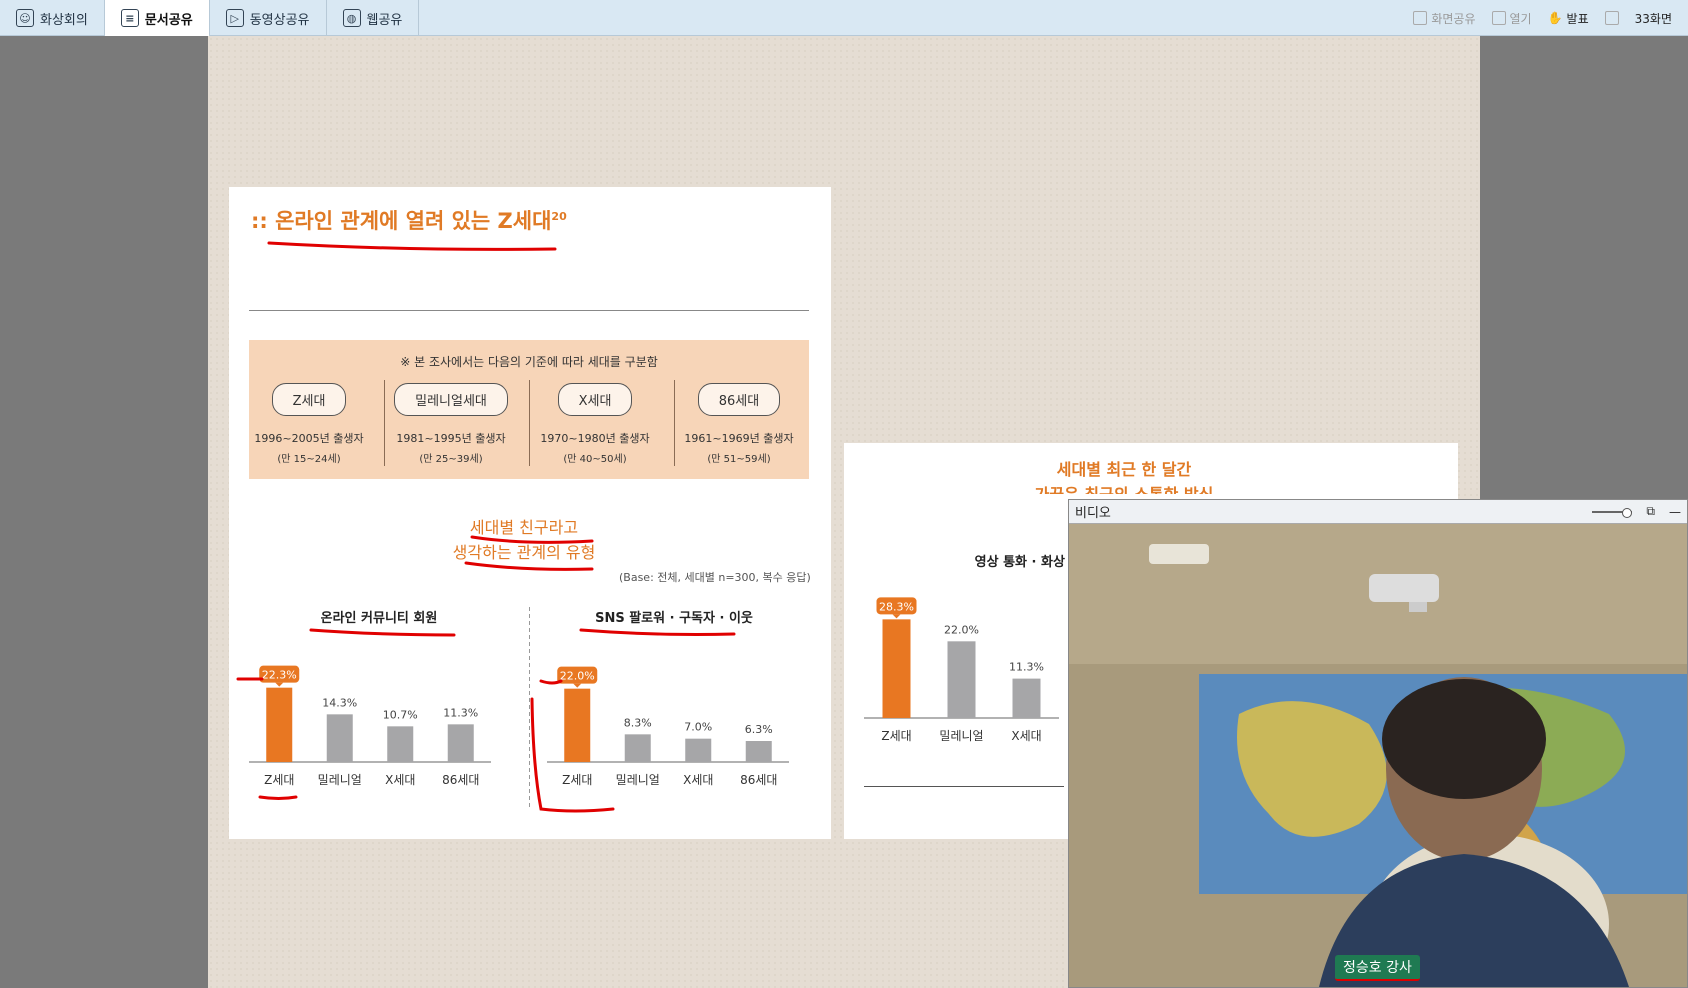 The width and height of the screenshot is (1688, 988). I want to click on generation-born: 1996~2005년 출생자, so click(309, 438).